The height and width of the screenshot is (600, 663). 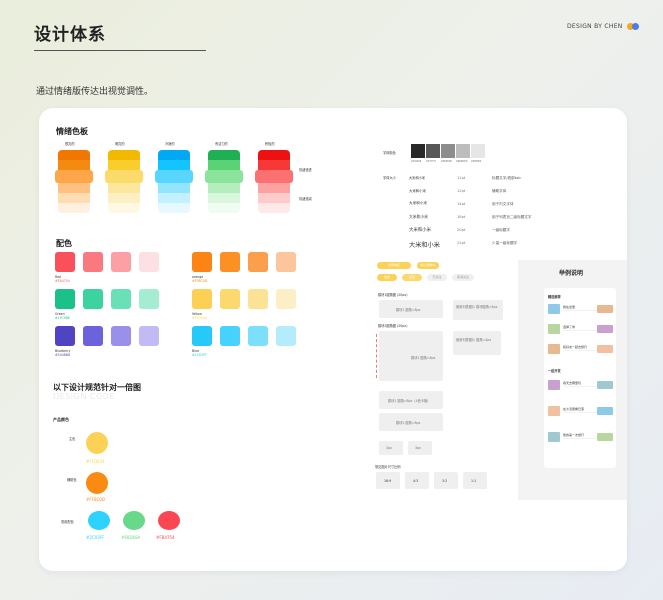 I want to click on palette-color-code: #5448B8, so click(x=62, y=355).